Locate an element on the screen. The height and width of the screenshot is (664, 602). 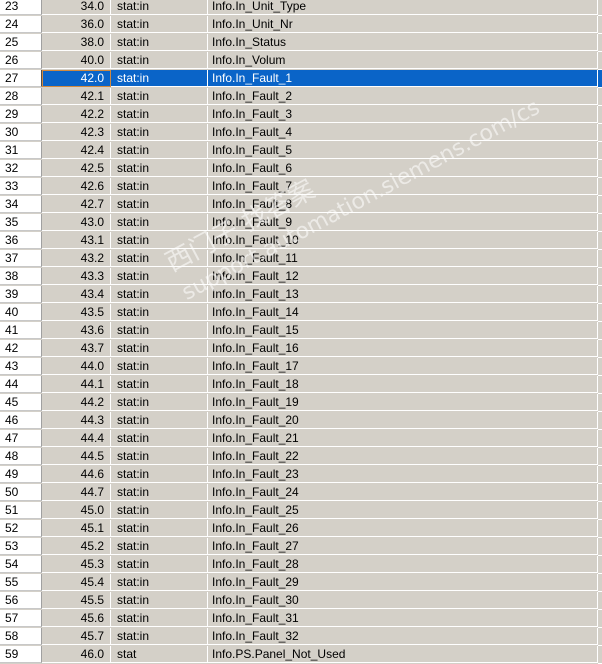
name-cell: Info.In_Fault_22 is located at coordinates (403, 456).